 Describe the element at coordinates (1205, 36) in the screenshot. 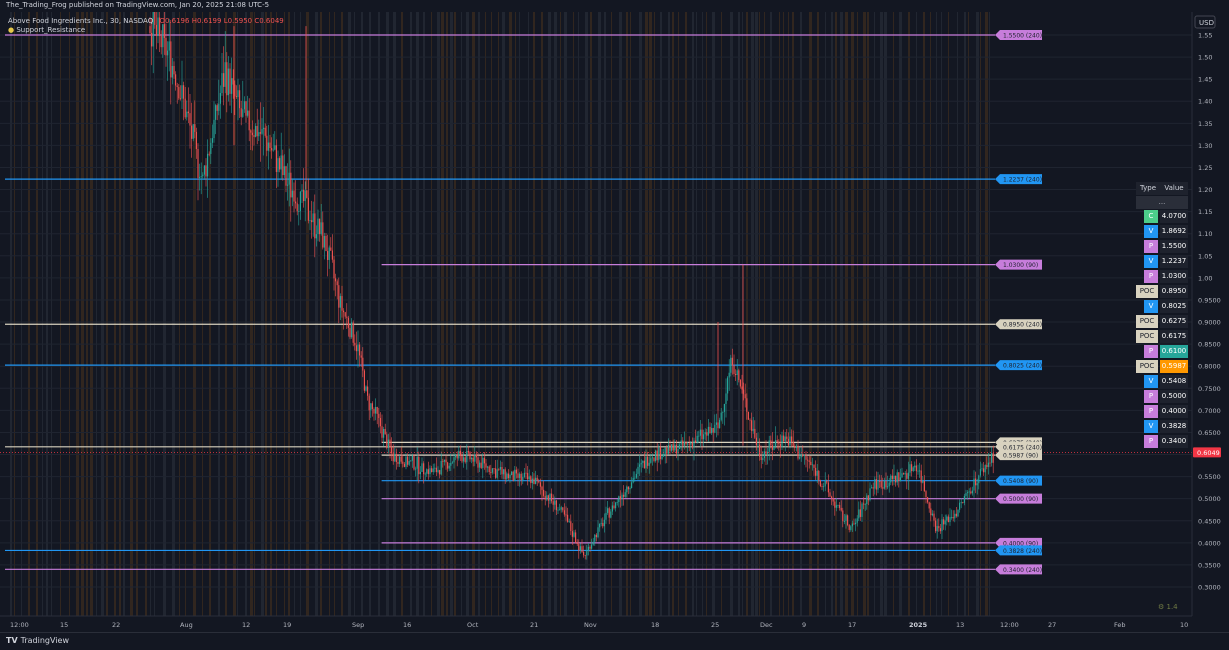

I see `price-tick-label: 1.55` at that location.